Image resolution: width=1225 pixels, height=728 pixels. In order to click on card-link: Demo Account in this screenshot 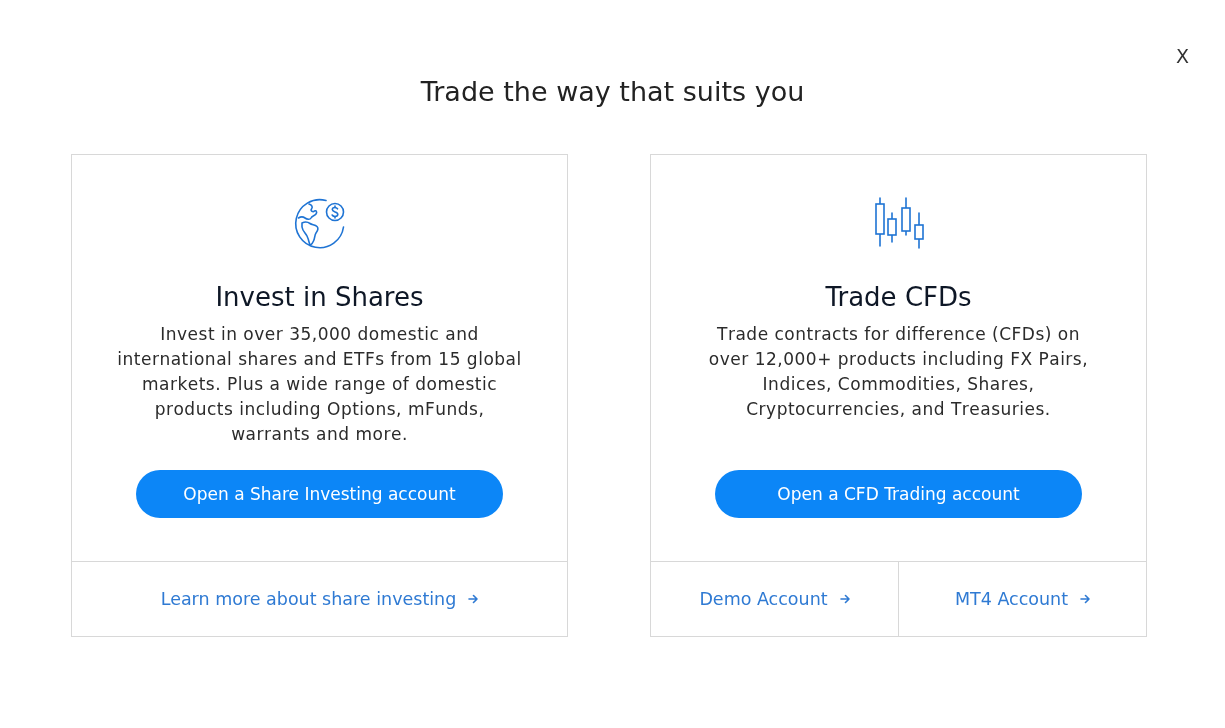, I will do `click(774, 599)`.